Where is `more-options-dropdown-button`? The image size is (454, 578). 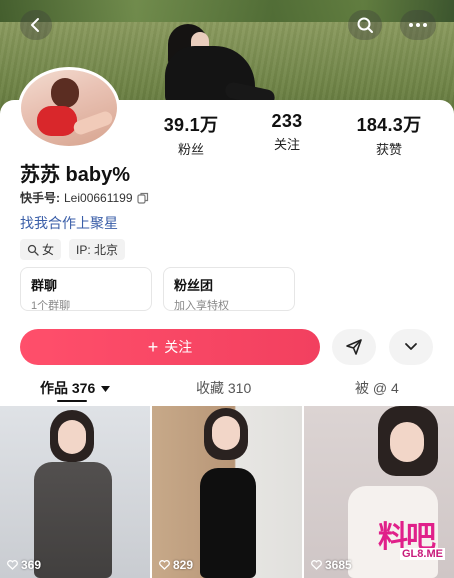
more-options-dropdown-button is located at coordinates (411, 347).